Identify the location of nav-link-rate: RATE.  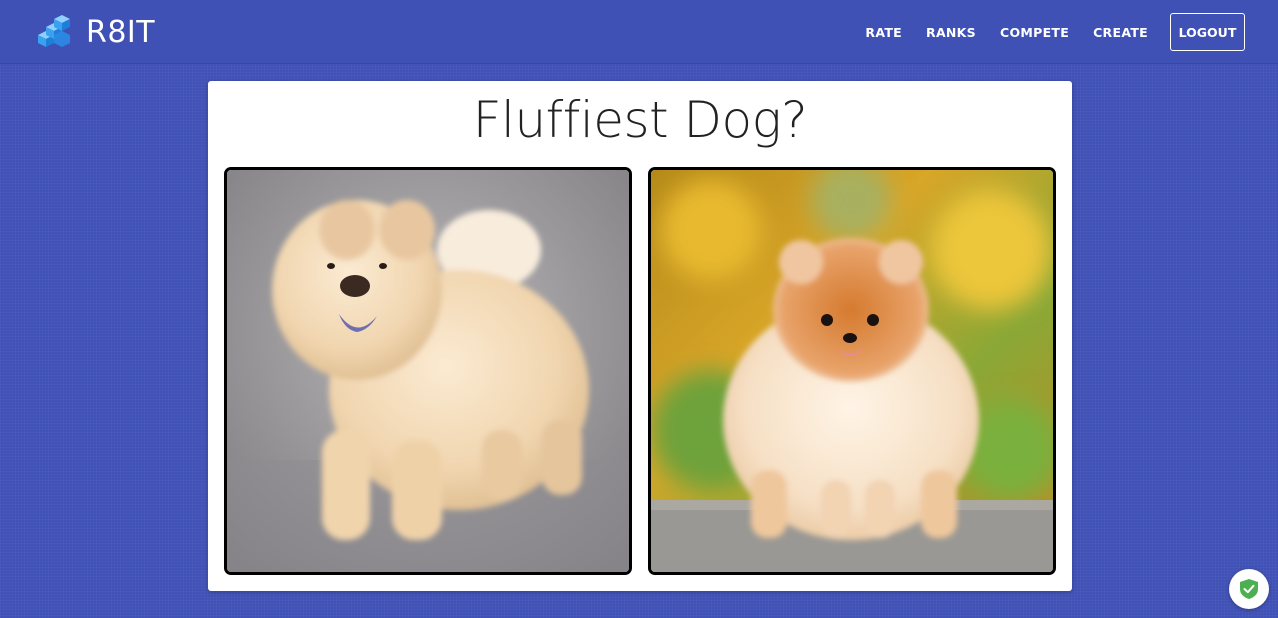
(883, 32).